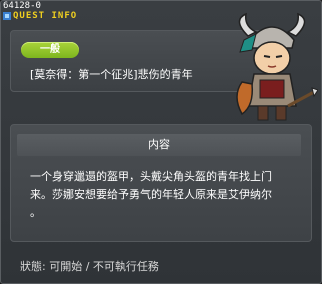 The width and height of the screenshot is (322, 284). What do you see at coordinates (159, 145) in the screenshot?
I see `content-heading: 内容` at bounding box center [159, 145].